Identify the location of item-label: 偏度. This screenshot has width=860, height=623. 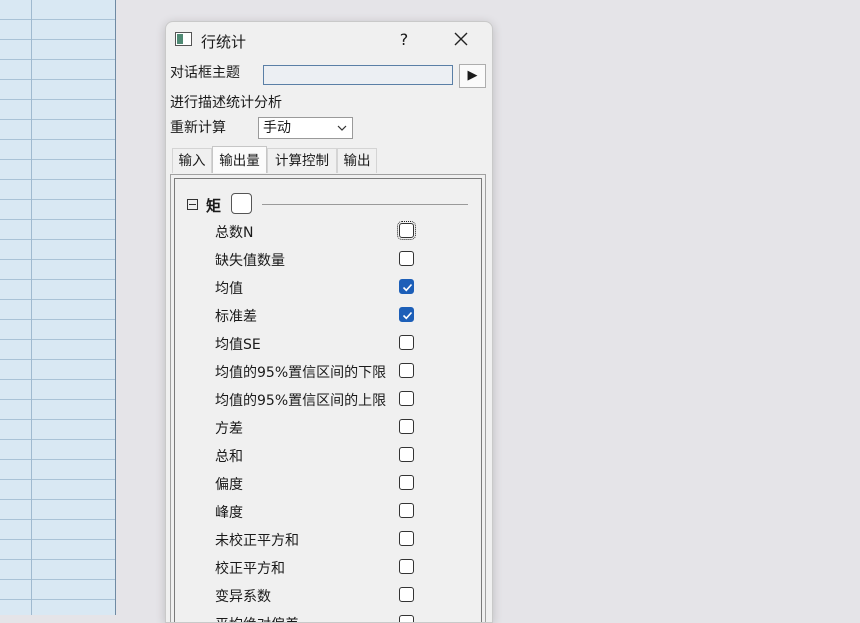
(229, 485).